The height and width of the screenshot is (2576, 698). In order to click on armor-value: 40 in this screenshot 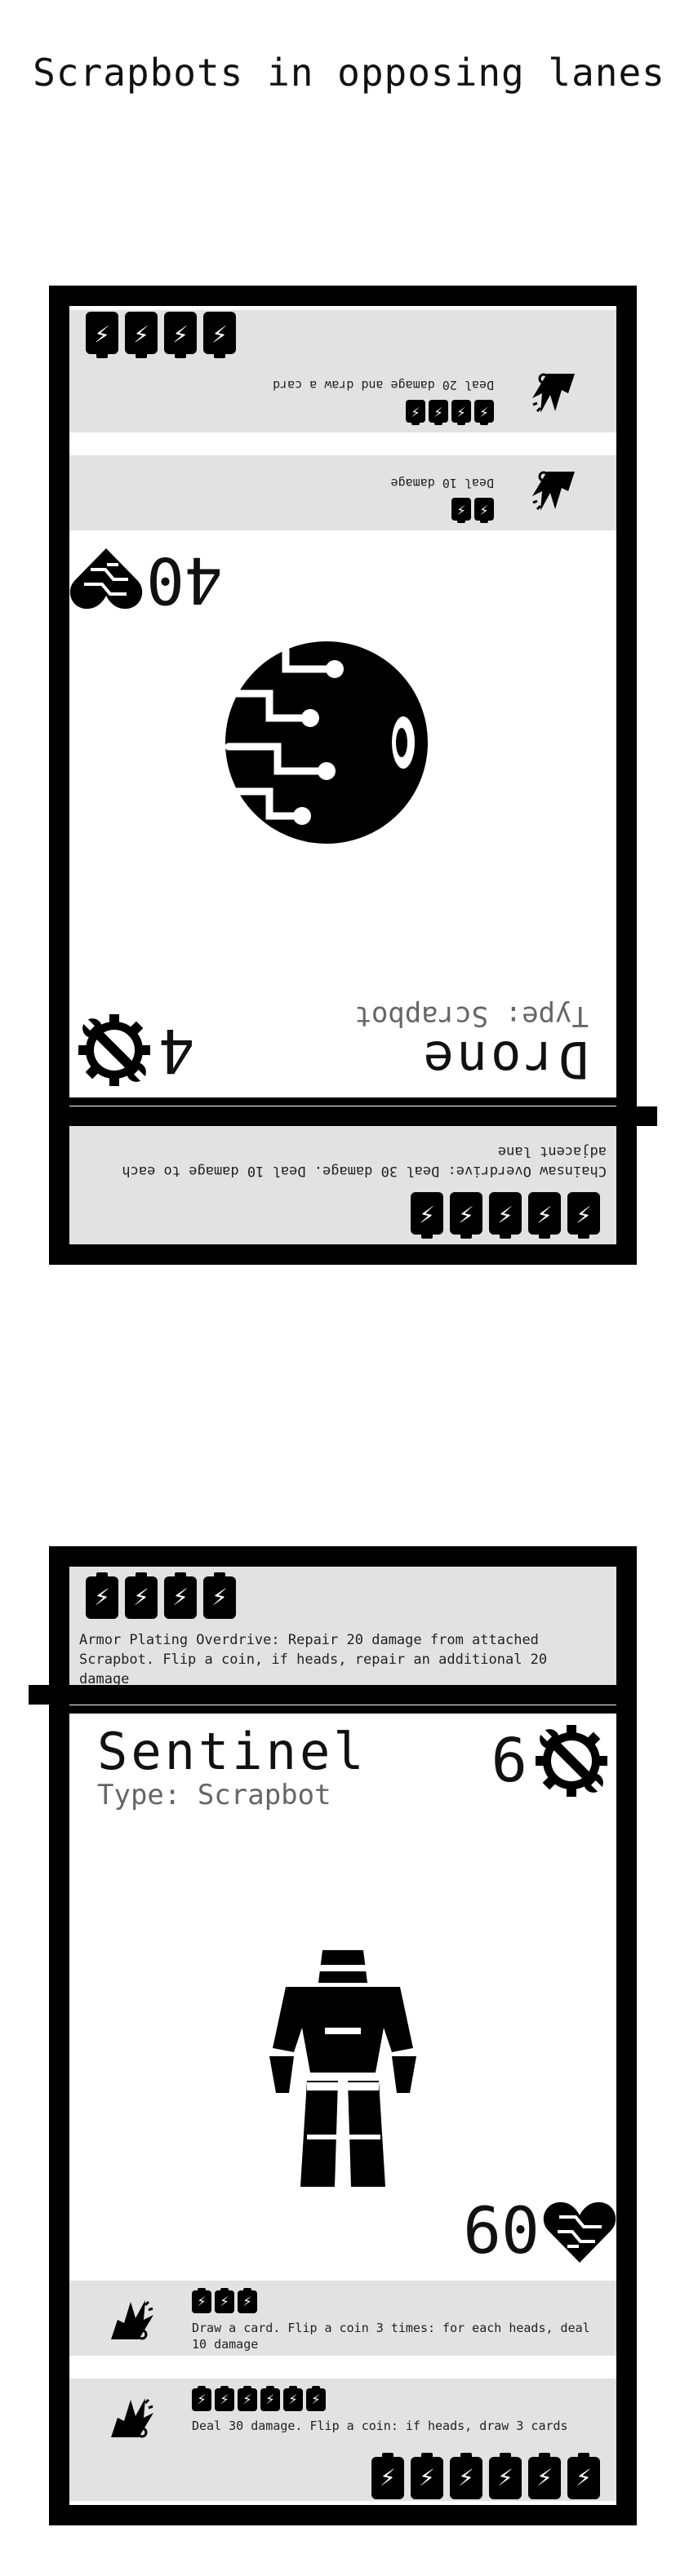, I will do `click(185, 579)`.